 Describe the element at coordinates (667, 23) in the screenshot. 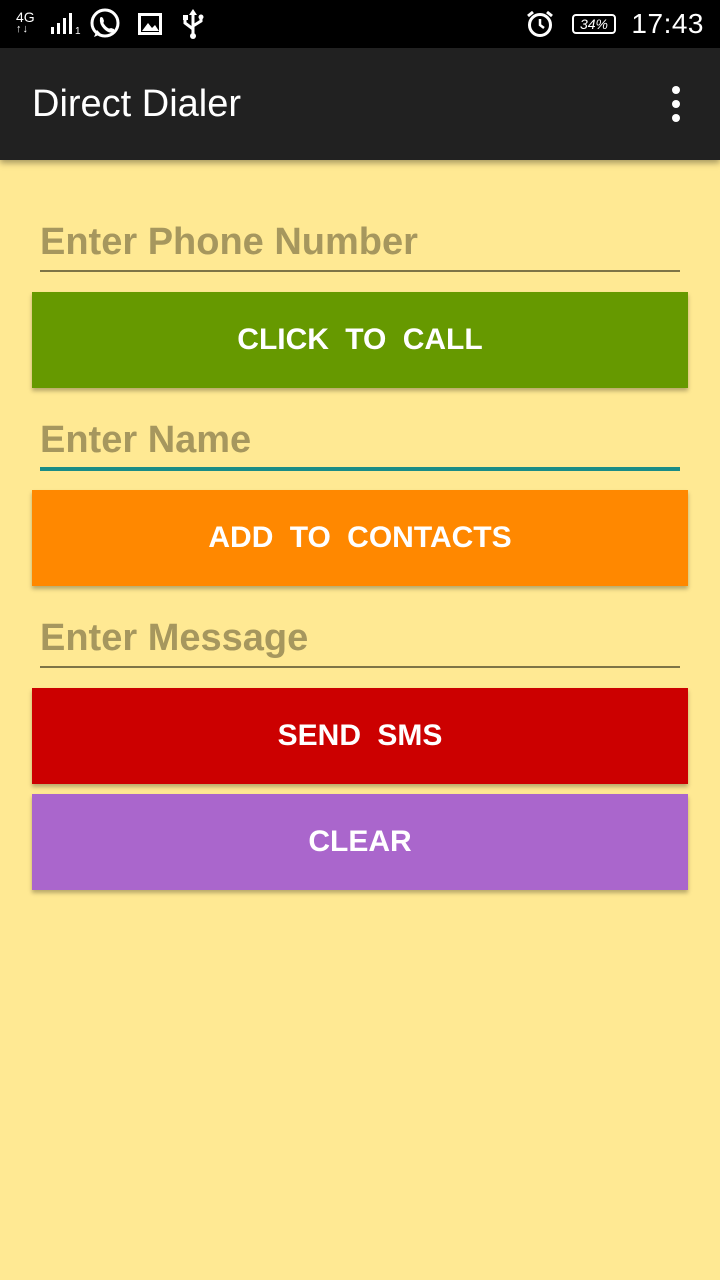

I see `clock: 17:43` at that location.